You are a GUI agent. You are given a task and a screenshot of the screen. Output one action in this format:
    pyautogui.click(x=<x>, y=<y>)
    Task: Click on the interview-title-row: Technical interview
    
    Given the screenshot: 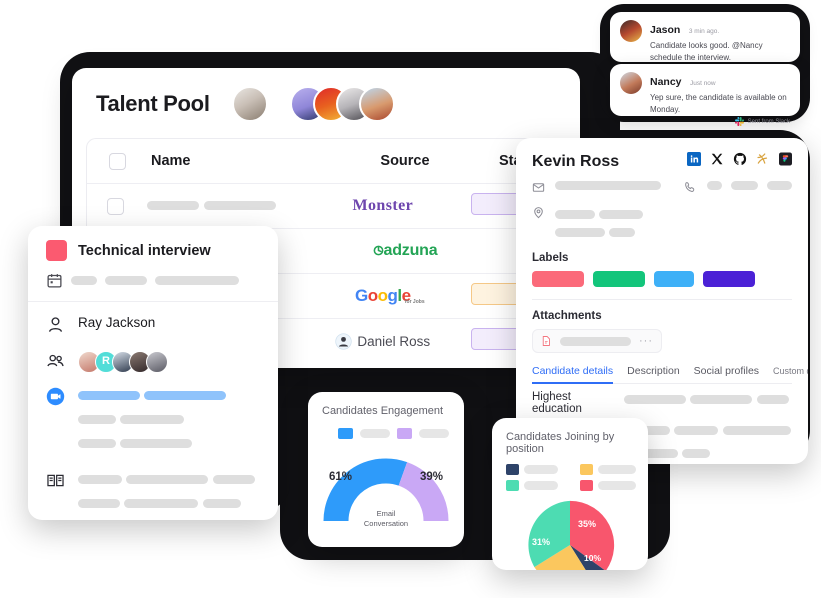 What is the action you would take?
    pyautogui.click(x=153, y=250)
    